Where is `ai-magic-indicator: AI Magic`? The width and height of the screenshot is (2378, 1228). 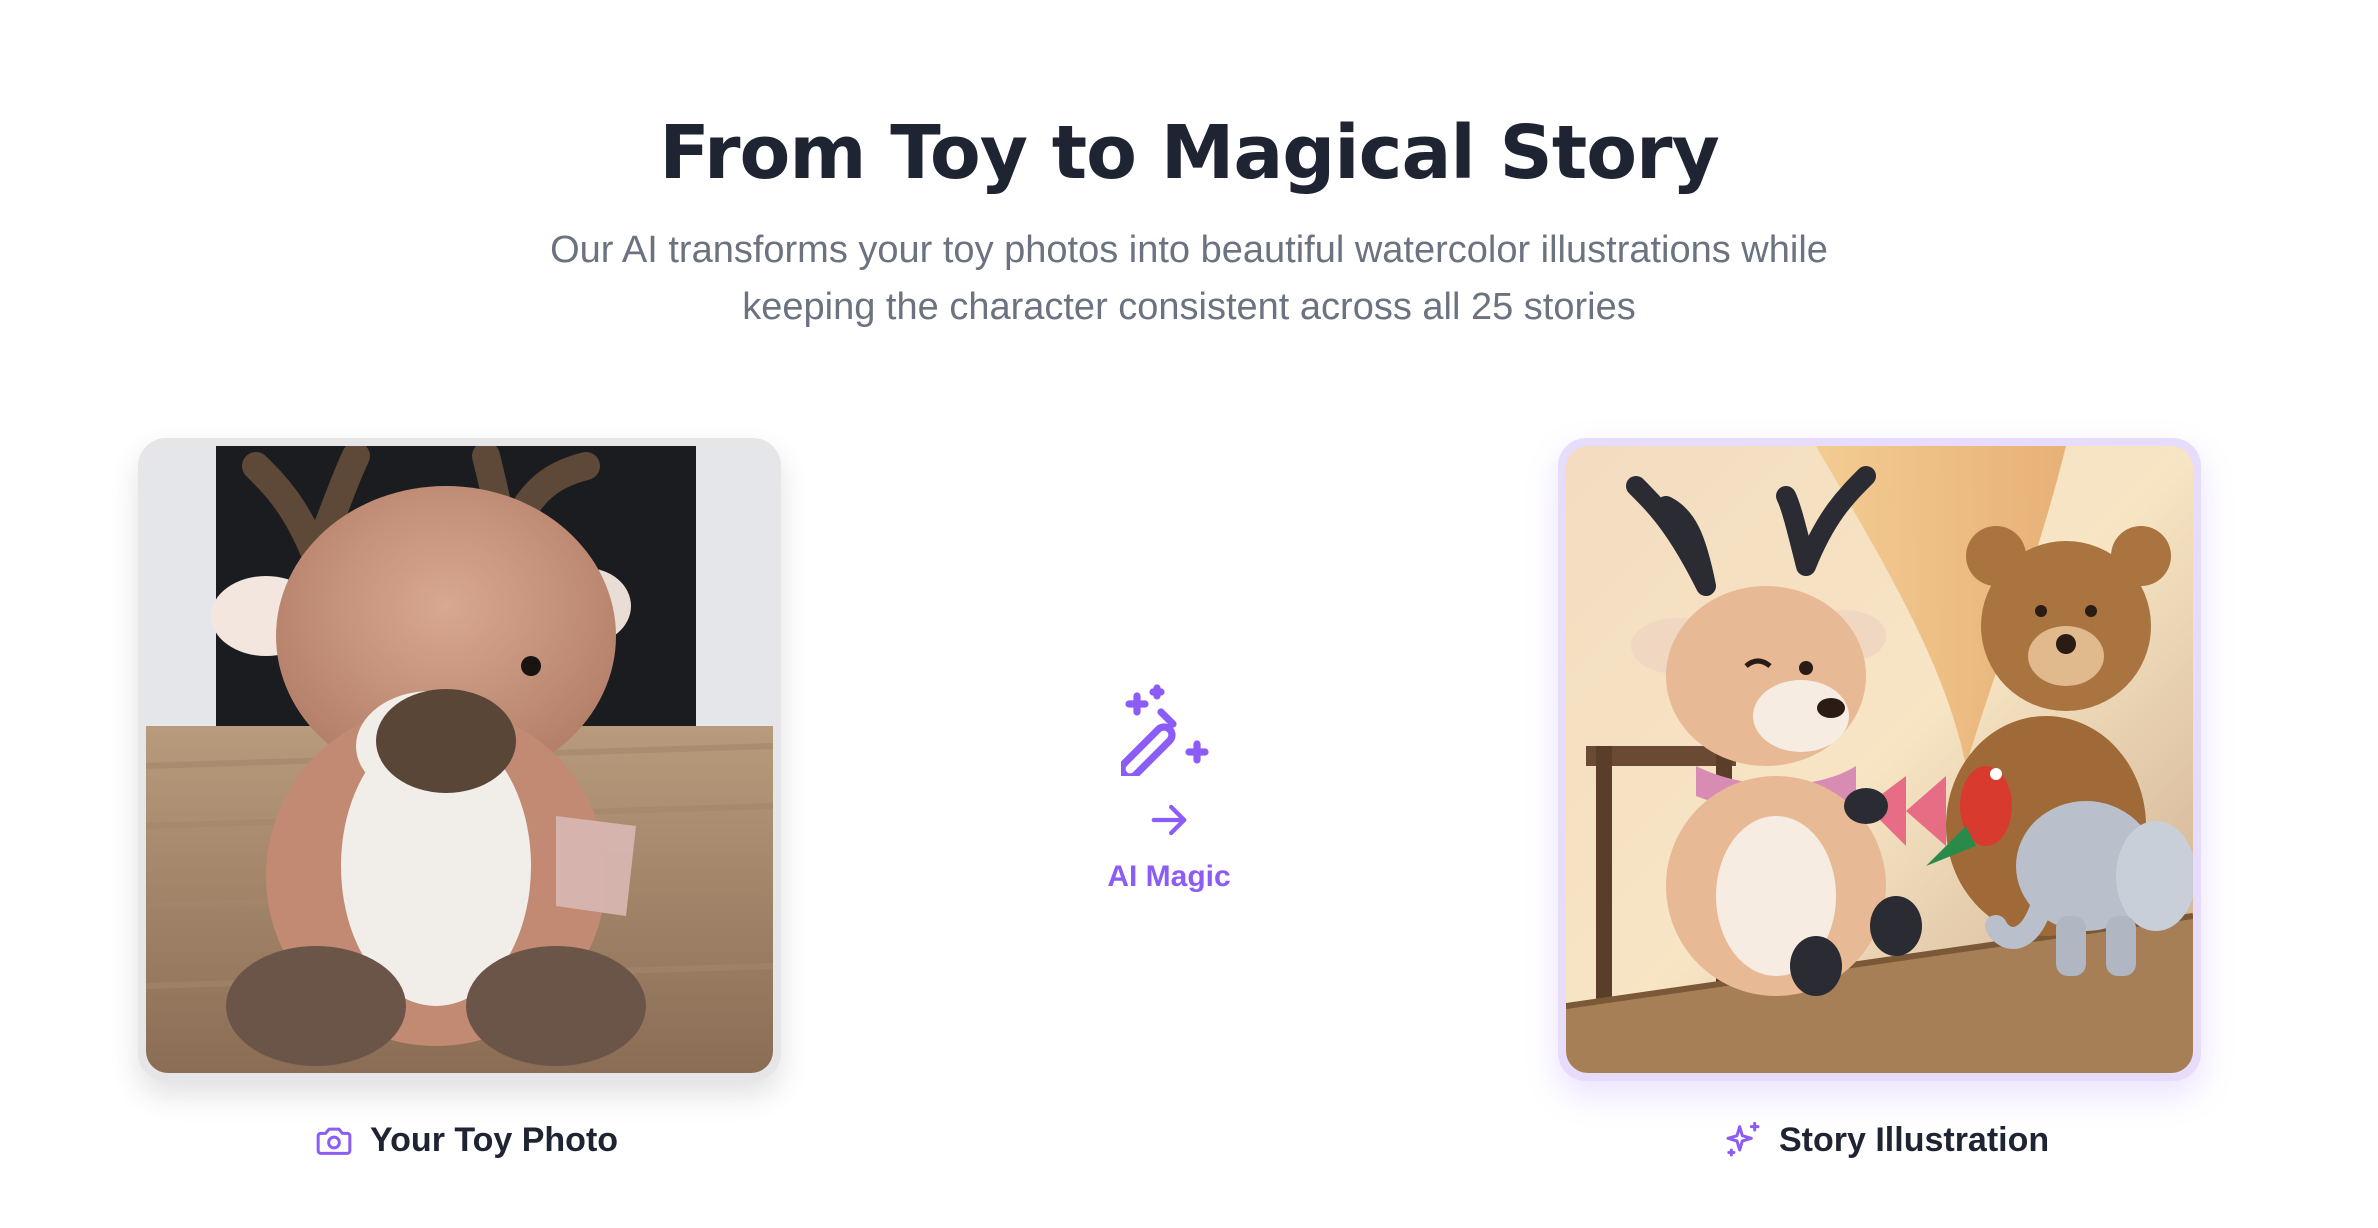
ai-magic-indicator: AI Magic is located at coordinates (1169, 787).